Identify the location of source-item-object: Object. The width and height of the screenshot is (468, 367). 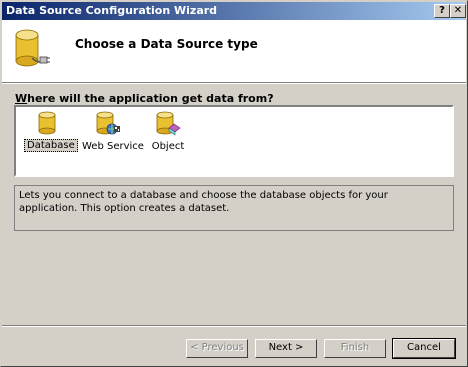
(168, 131).